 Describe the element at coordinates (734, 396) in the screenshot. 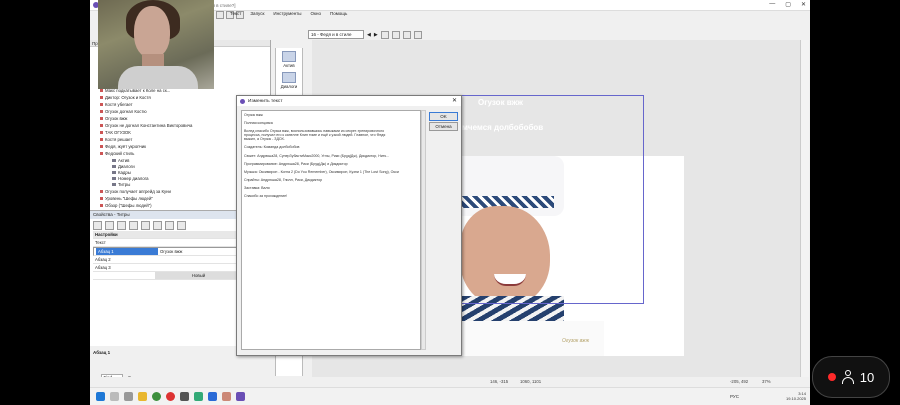

I see `language-indicator: РУС` at that location.